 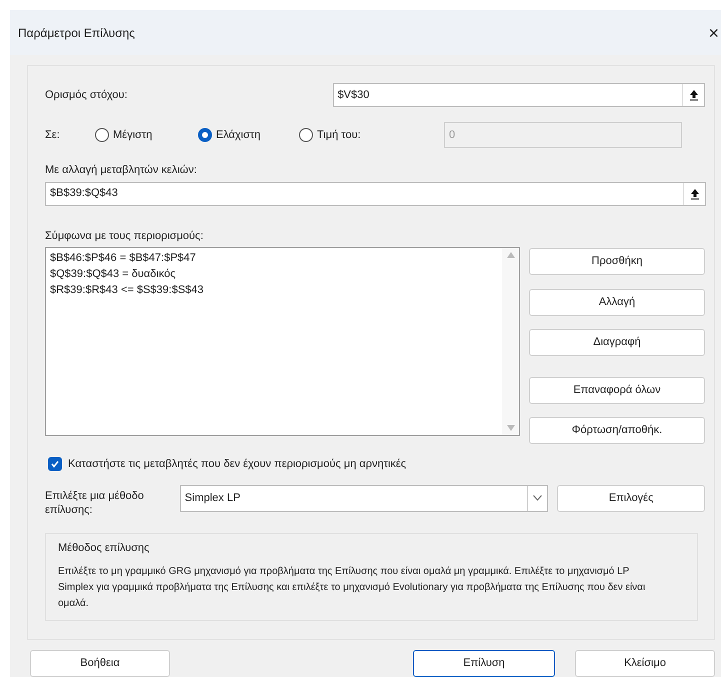 I want to click on dialog-button: Επίλυση, so click(x=484, y=663).